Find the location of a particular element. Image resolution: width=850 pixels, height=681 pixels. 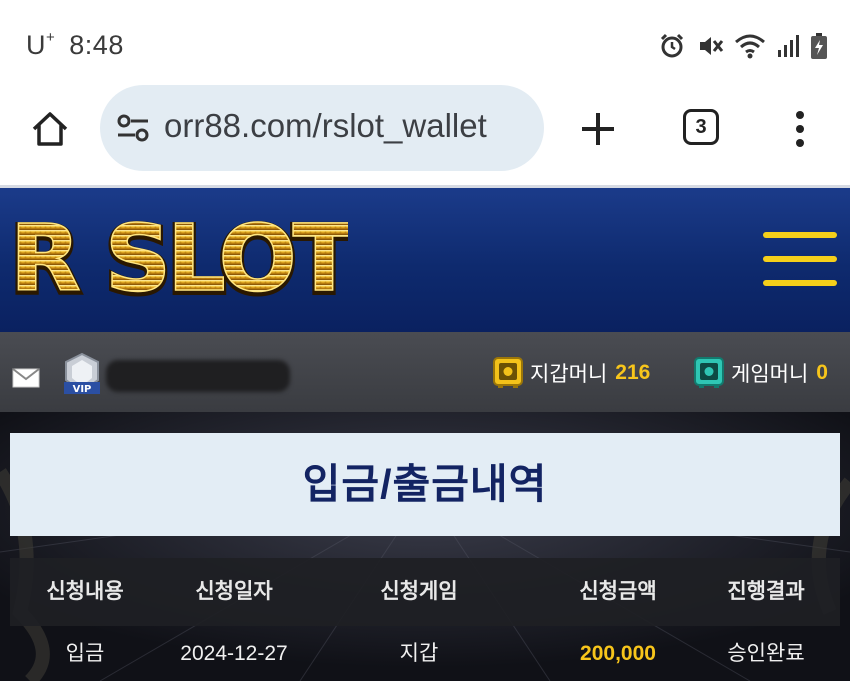

redacted-username is located at coordinates (198, 376).